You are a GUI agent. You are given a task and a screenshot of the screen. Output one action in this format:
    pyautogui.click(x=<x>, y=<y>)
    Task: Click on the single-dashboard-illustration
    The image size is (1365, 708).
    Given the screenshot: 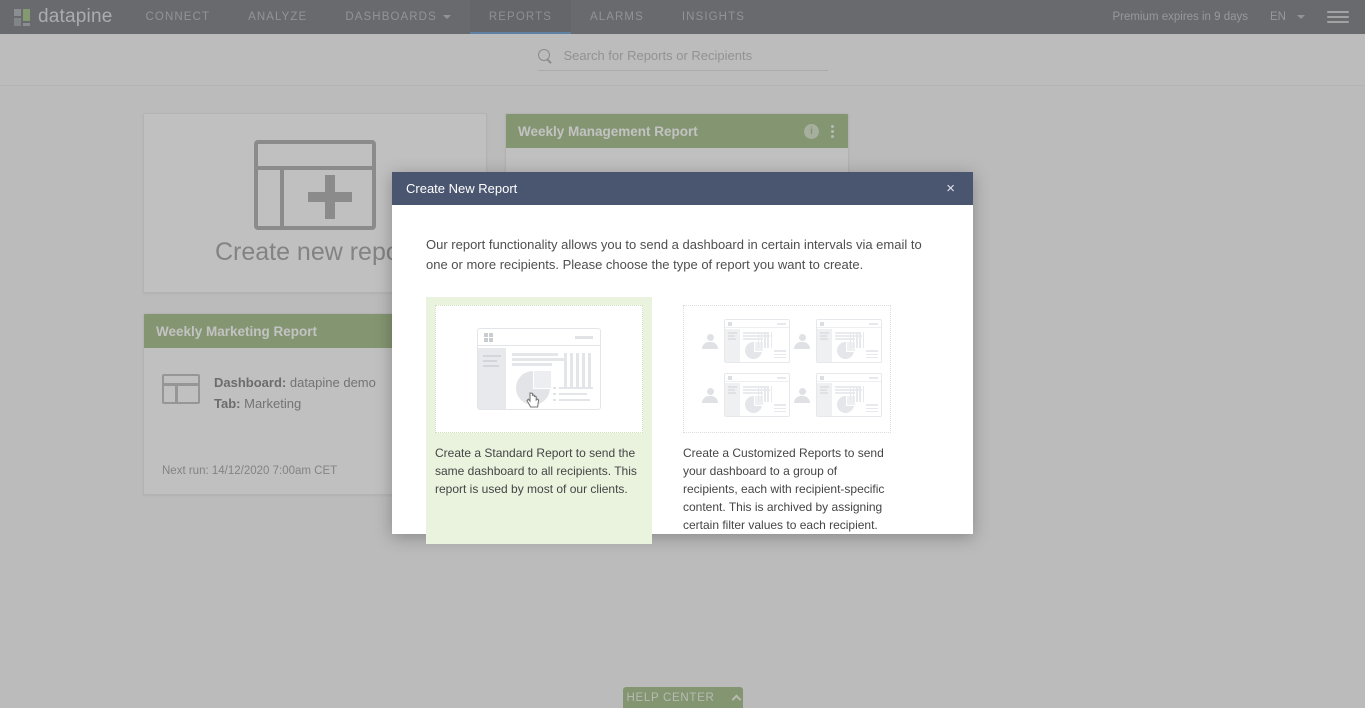 What is the action you would take?
    pyautogui.click(x=539, y=369)
    